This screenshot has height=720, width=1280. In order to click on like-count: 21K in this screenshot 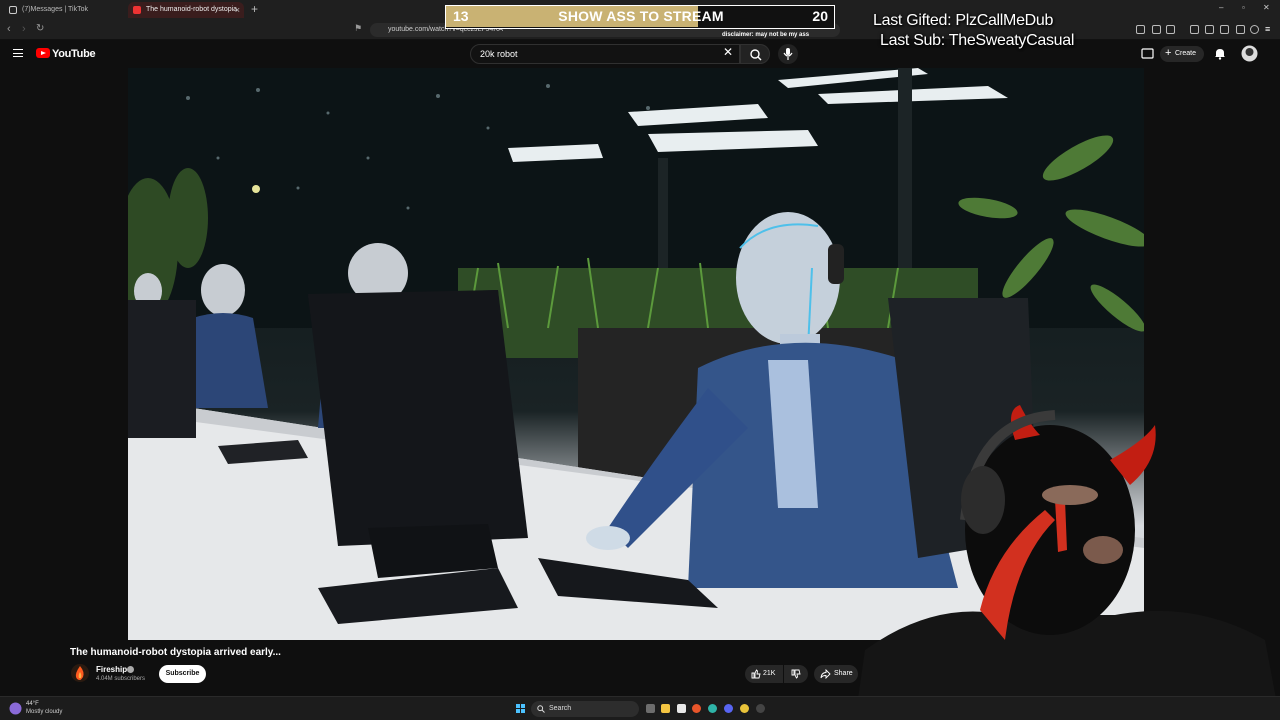, I will do `click(769, 673)`.